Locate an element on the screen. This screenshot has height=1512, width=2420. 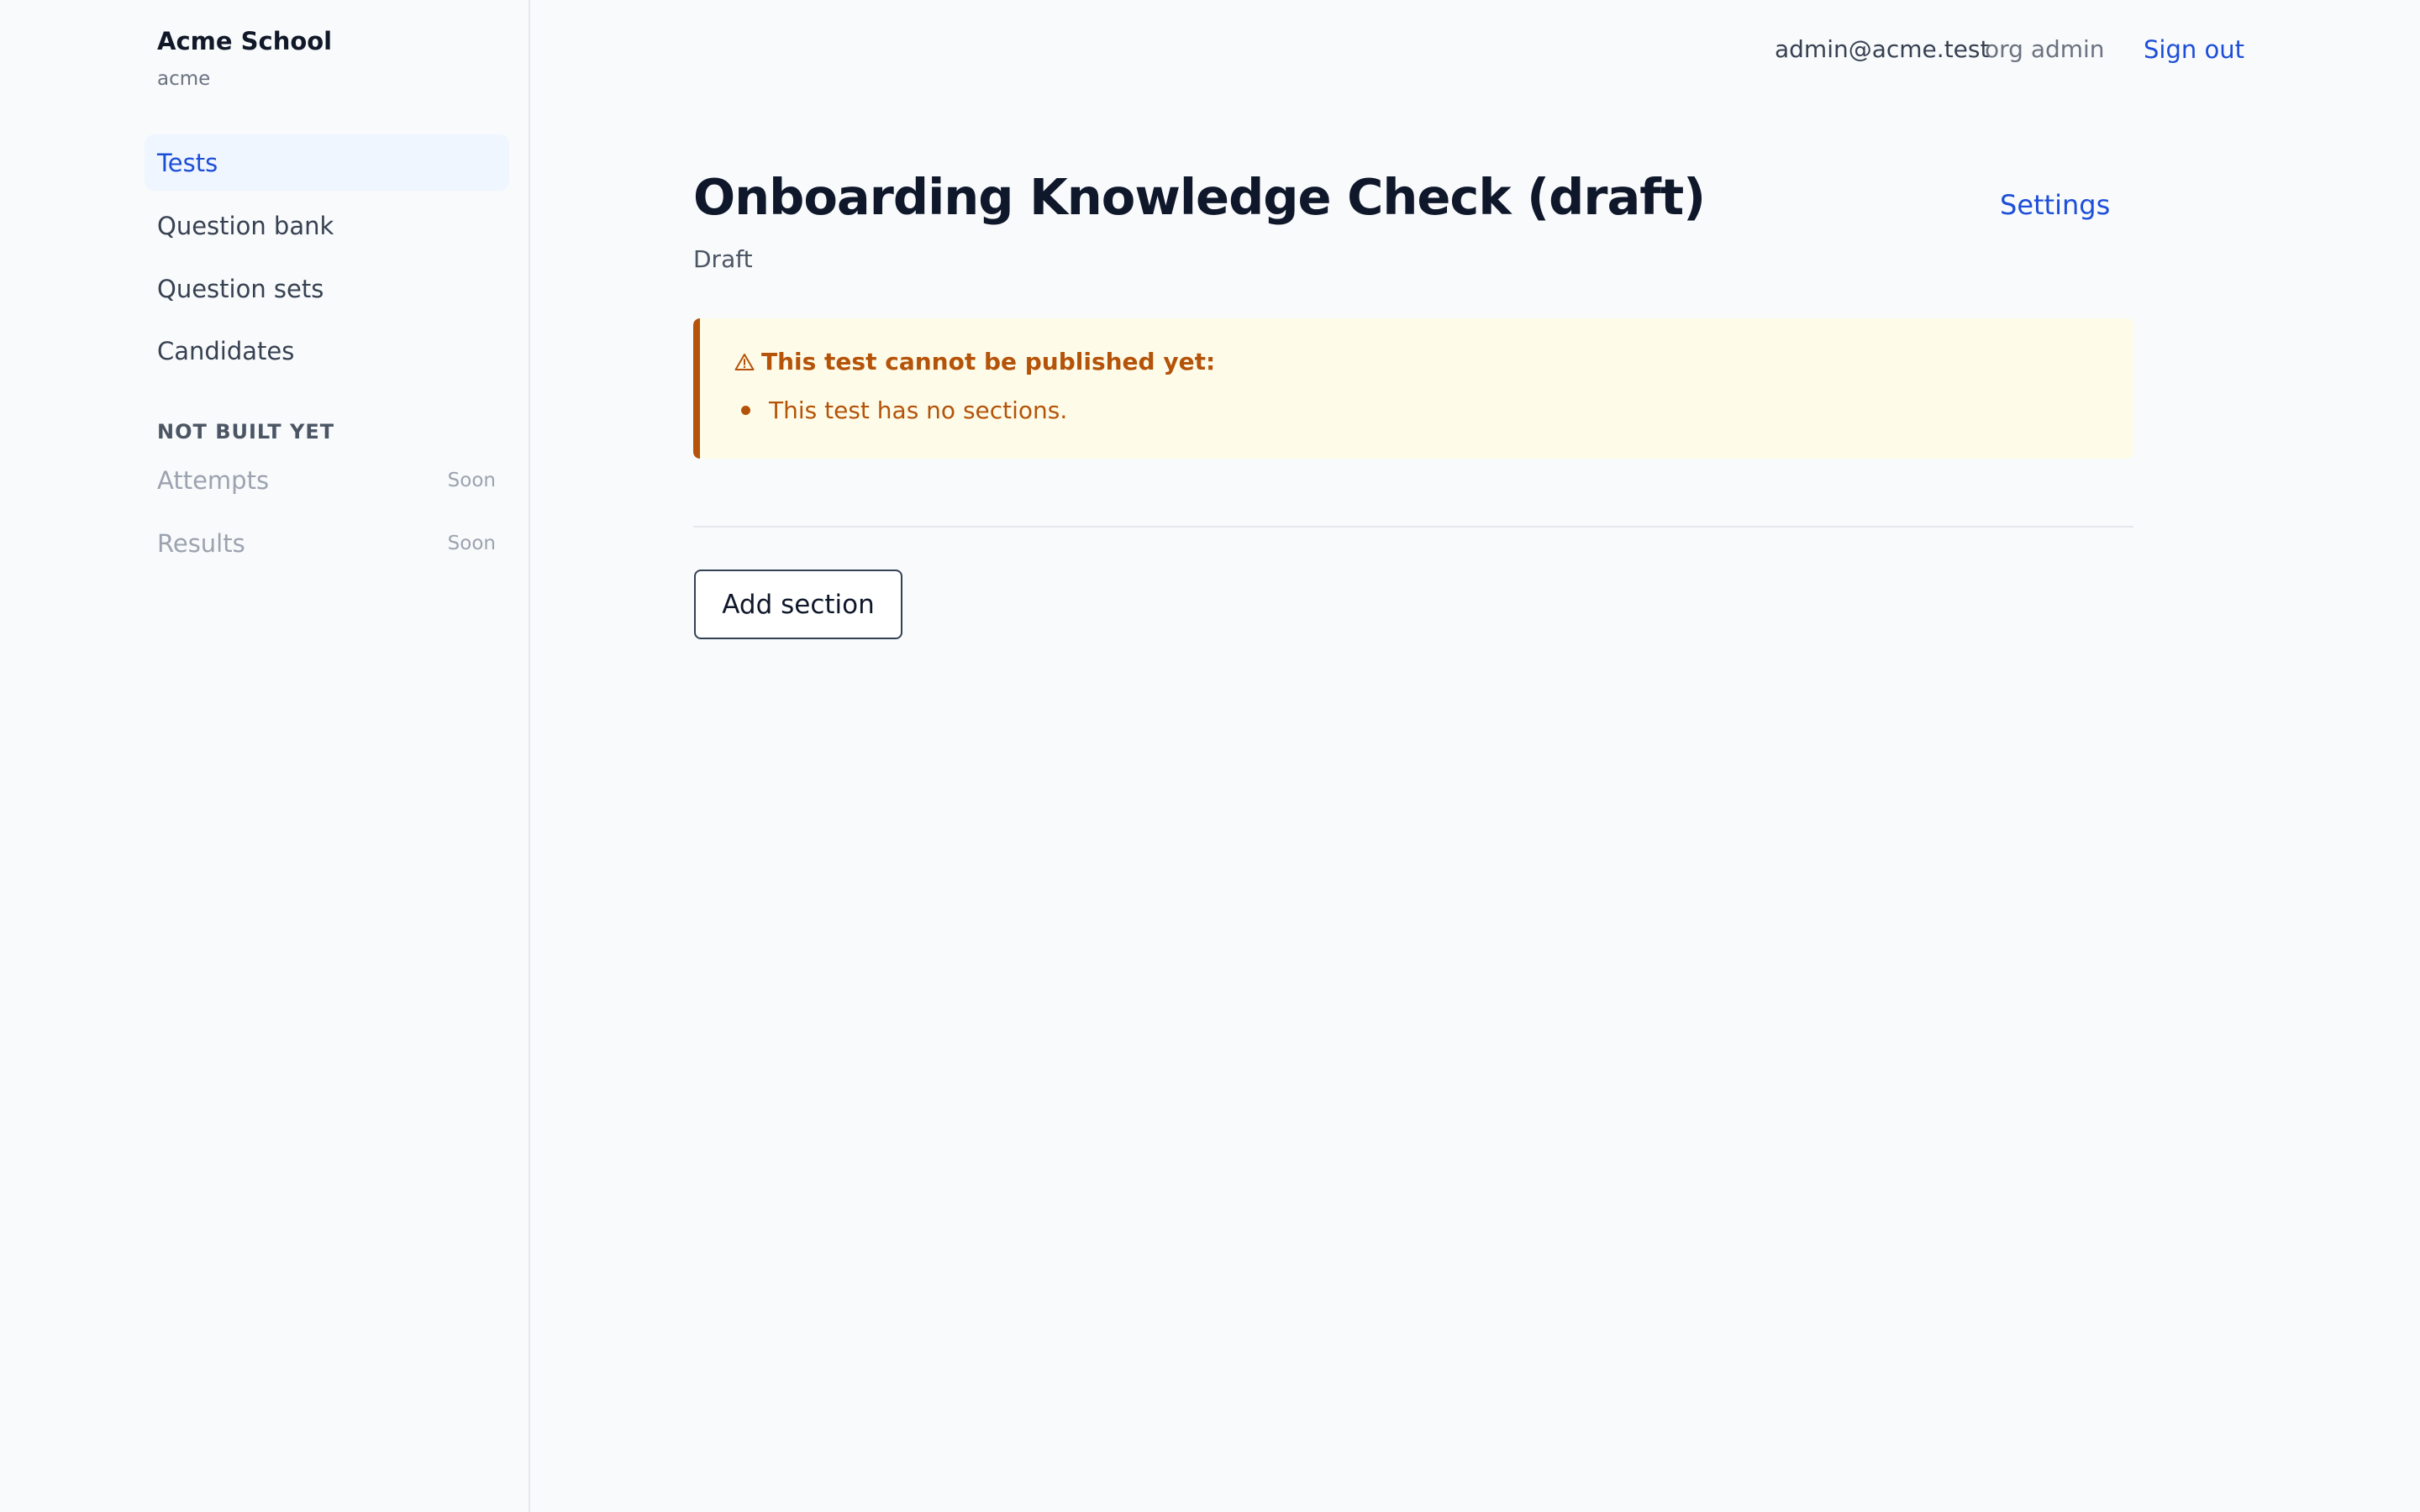
add-section-button: Add section is located at coordinates (798, 604).